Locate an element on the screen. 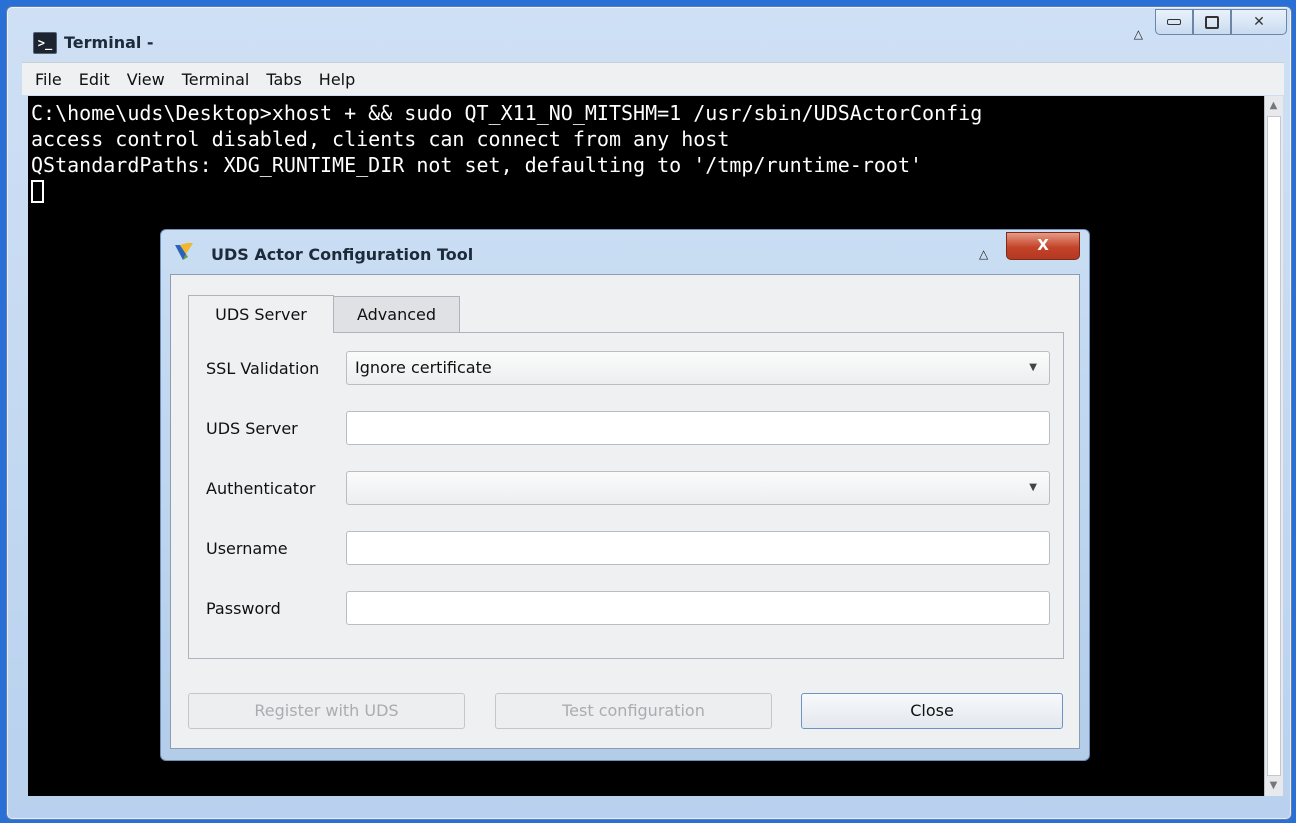 Image resolution: width=1296 pixels, height=823 pixels. menu-terminal: Terminal is located at coordinates (216, 79).